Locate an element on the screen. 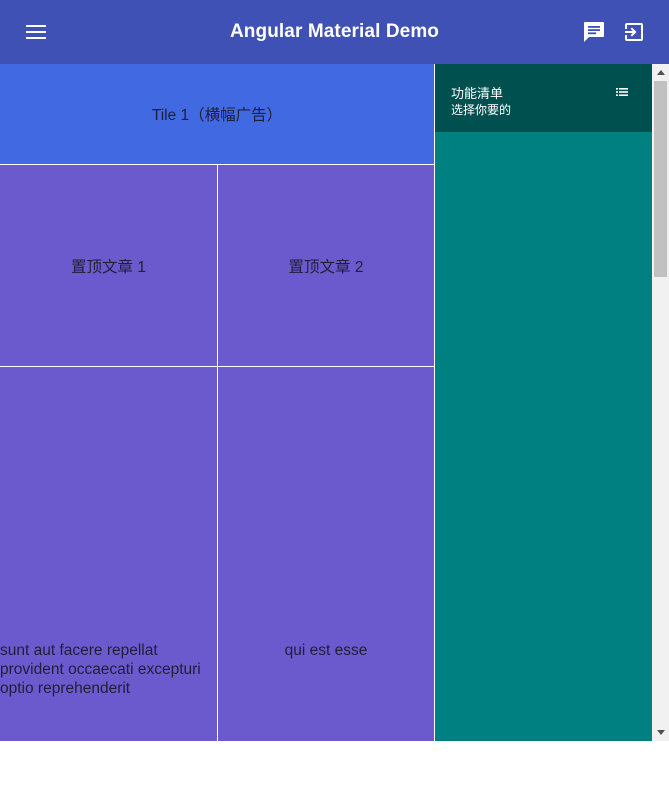 The width and height of the screenshot is (669, 805). sidenav-header: 功能清单 选择你要的 is located at coordinates (543, 98).